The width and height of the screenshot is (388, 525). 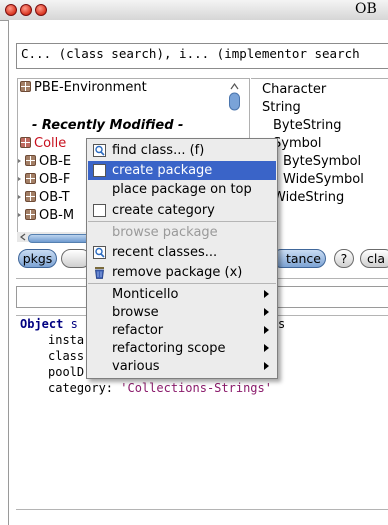 I want to click on window-title-bar: OB, so click(x=194, y=10).